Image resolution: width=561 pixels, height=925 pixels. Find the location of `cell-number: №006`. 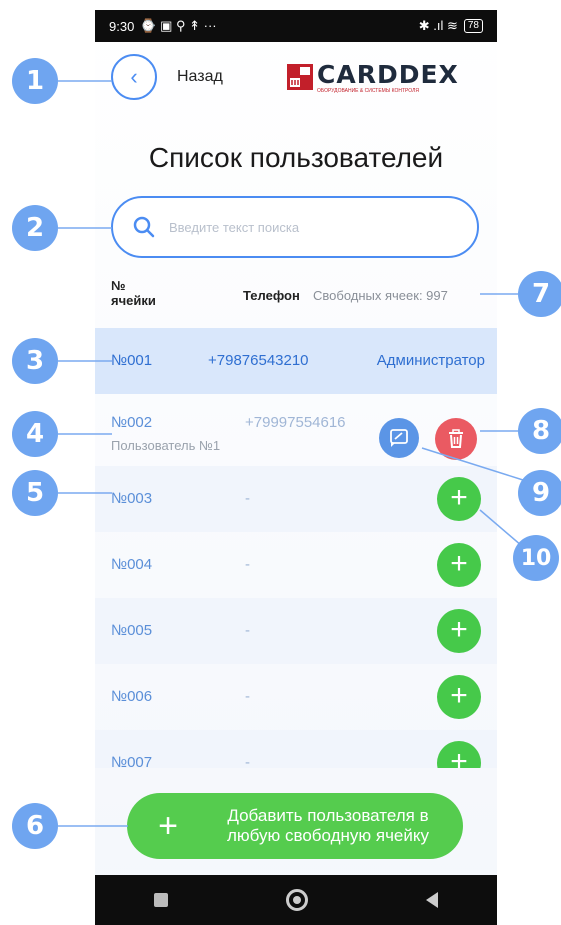

cell-number: №006 is located at coordinates (132, 696).